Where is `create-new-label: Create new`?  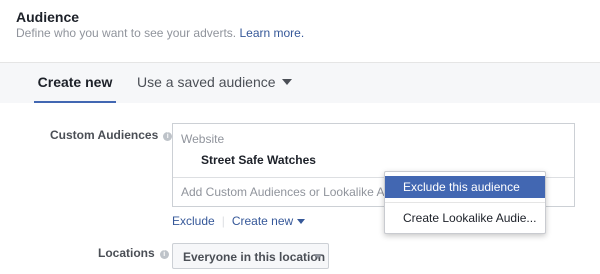
create-new-label: Create new is located at coordinates (262, 221).